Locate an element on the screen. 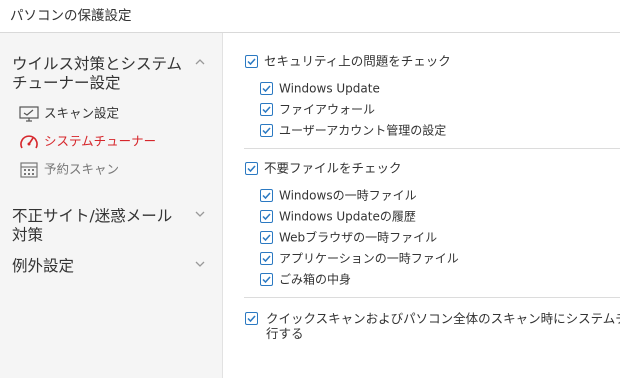  window-title: パソコンの保護設定 is located at coordinates (71, 16).